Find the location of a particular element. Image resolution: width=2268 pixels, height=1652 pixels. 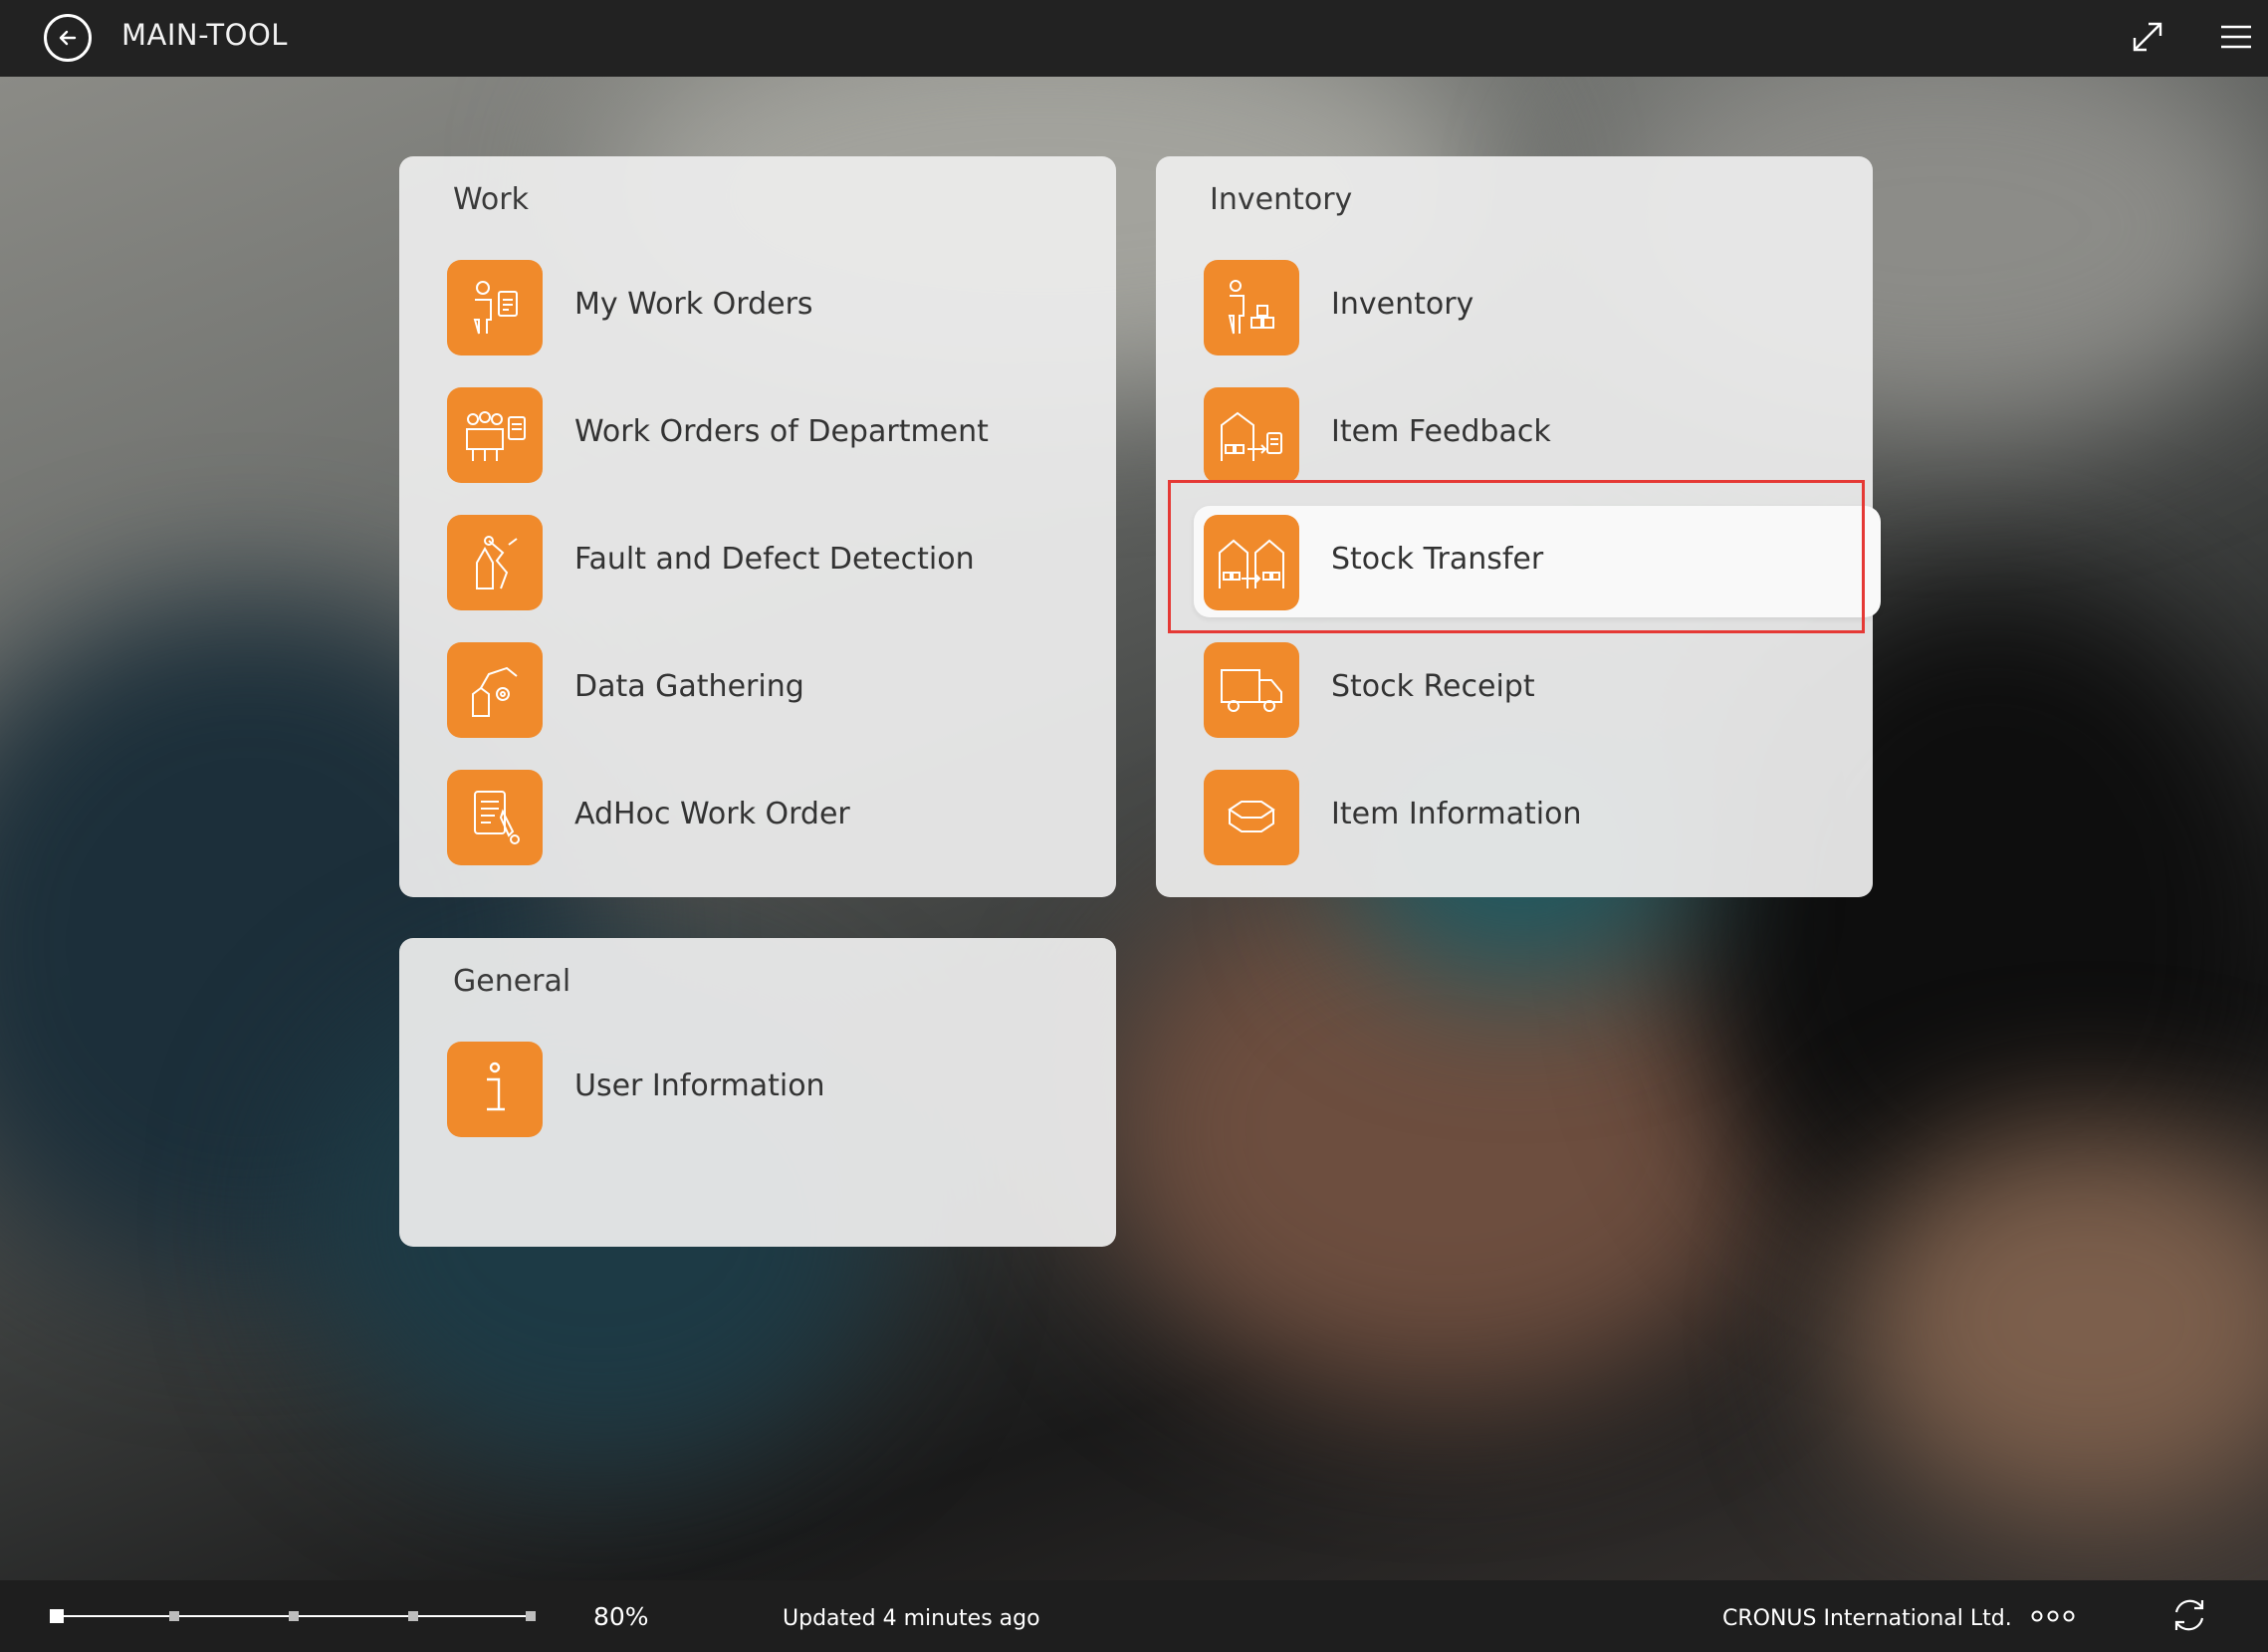

tile-label: Fault and Defect Detection is located at coordinates (774, 559).